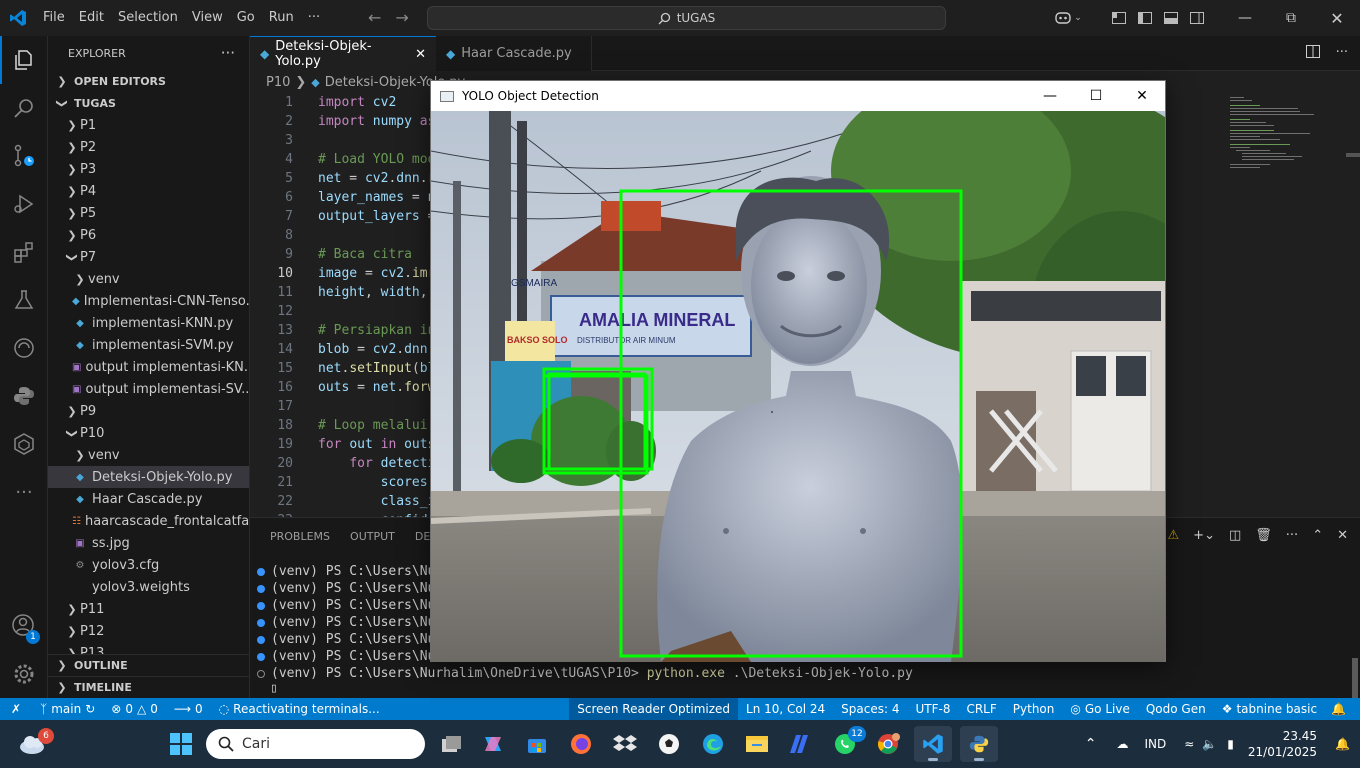 This screenshot has width=1360, height=768. Describe the element at coordinates (713, 744) in the screenshot. I see `edge-icon` at that location.